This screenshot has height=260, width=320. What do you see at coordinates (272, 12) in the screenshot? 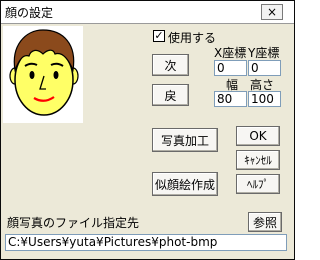
I see `close-button: ×` at bounding box center [272, 12].